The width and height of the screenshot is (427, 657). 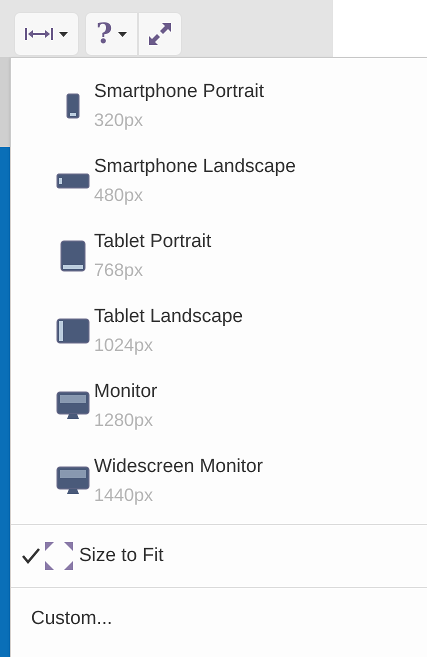 What do you see at coordinates (219, 180) in the screenshot?
I see `device-menu-item: Smartphone Landscape 480px` at bounding box center [219, 180].